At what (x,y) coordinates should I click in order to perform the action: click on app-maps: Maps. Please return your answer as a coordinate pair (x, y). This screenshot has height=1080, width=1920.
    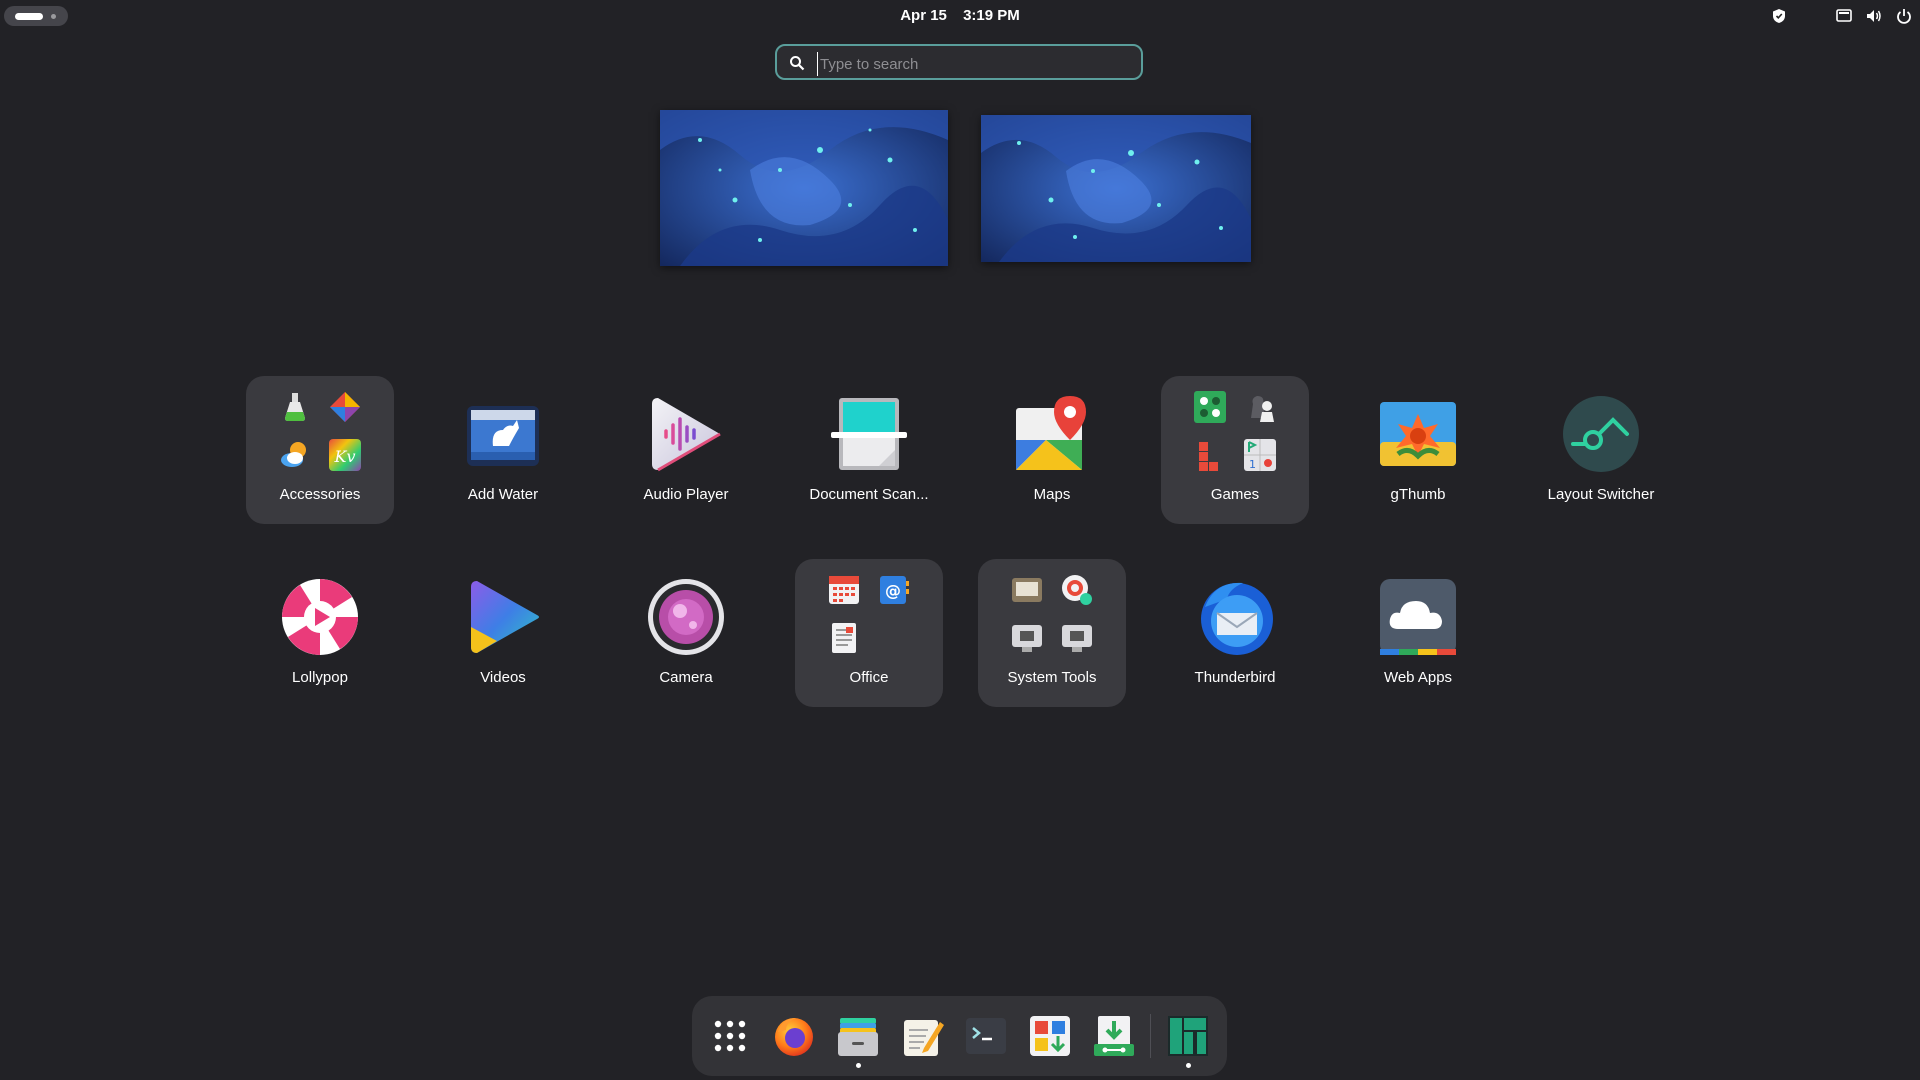
    Looking at the image, I should click on (1052, 450).